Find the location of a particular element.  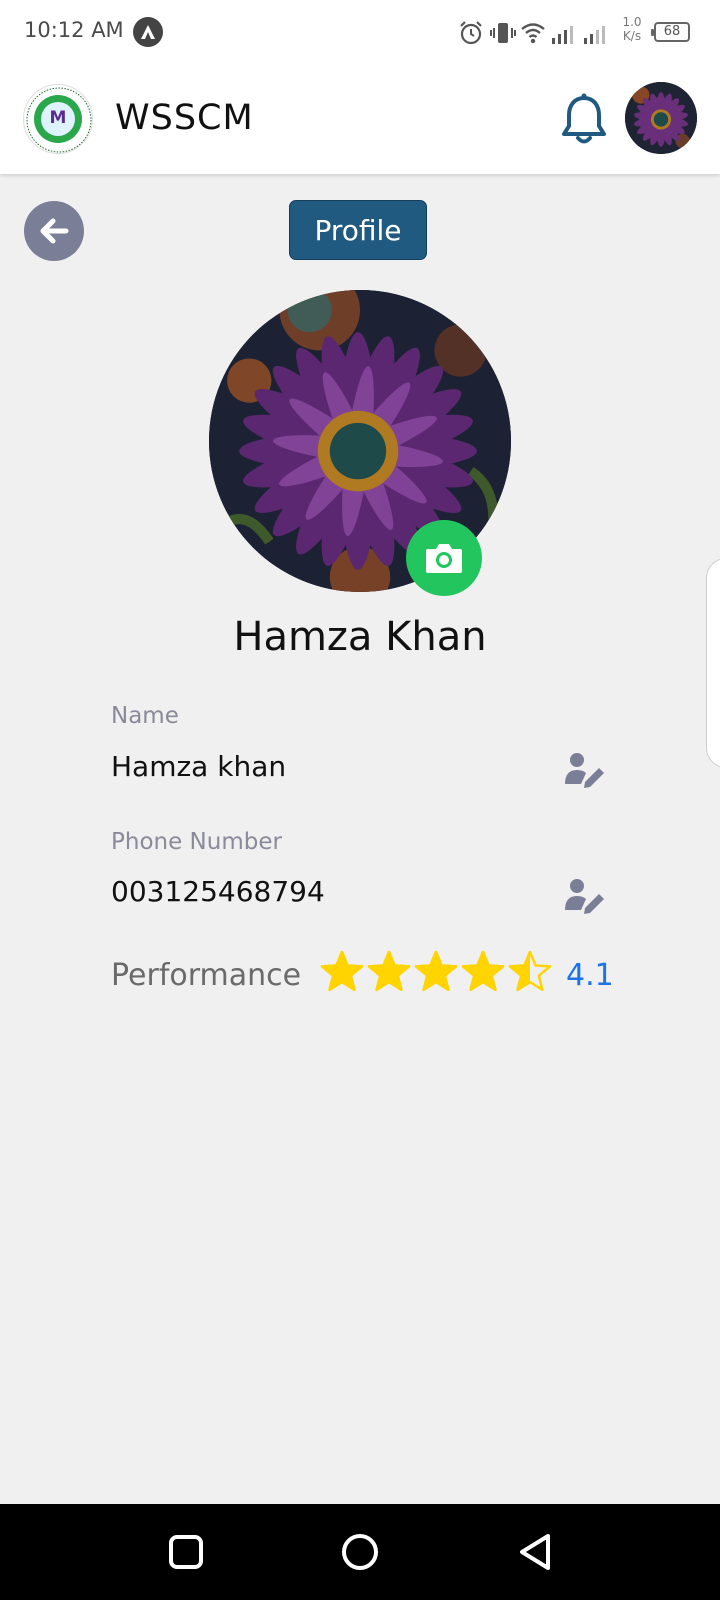

name-label: Name is located at coordinates (145, 716).